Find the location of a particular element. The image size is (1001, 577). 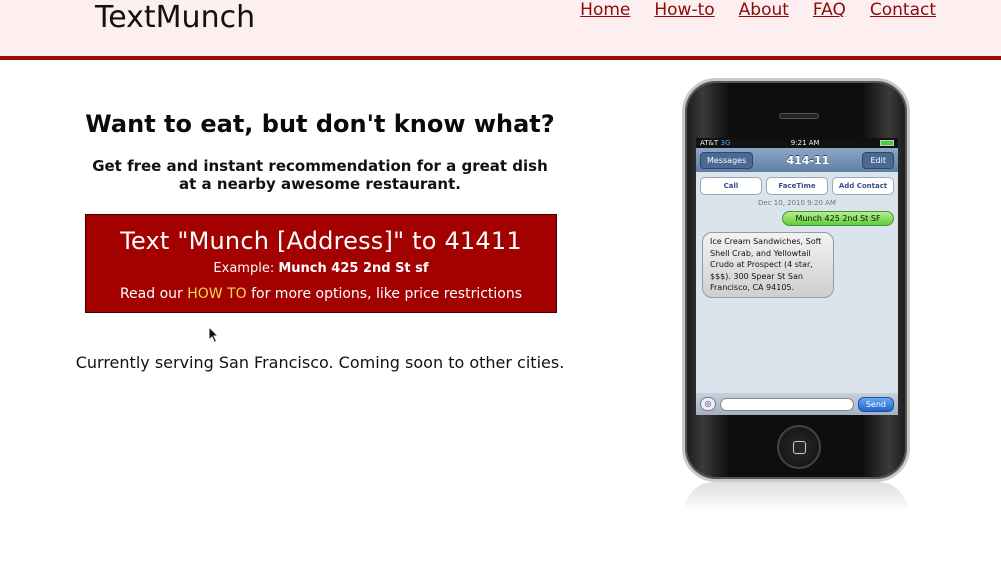

phone-home-button is located at coordinates (799, 447).